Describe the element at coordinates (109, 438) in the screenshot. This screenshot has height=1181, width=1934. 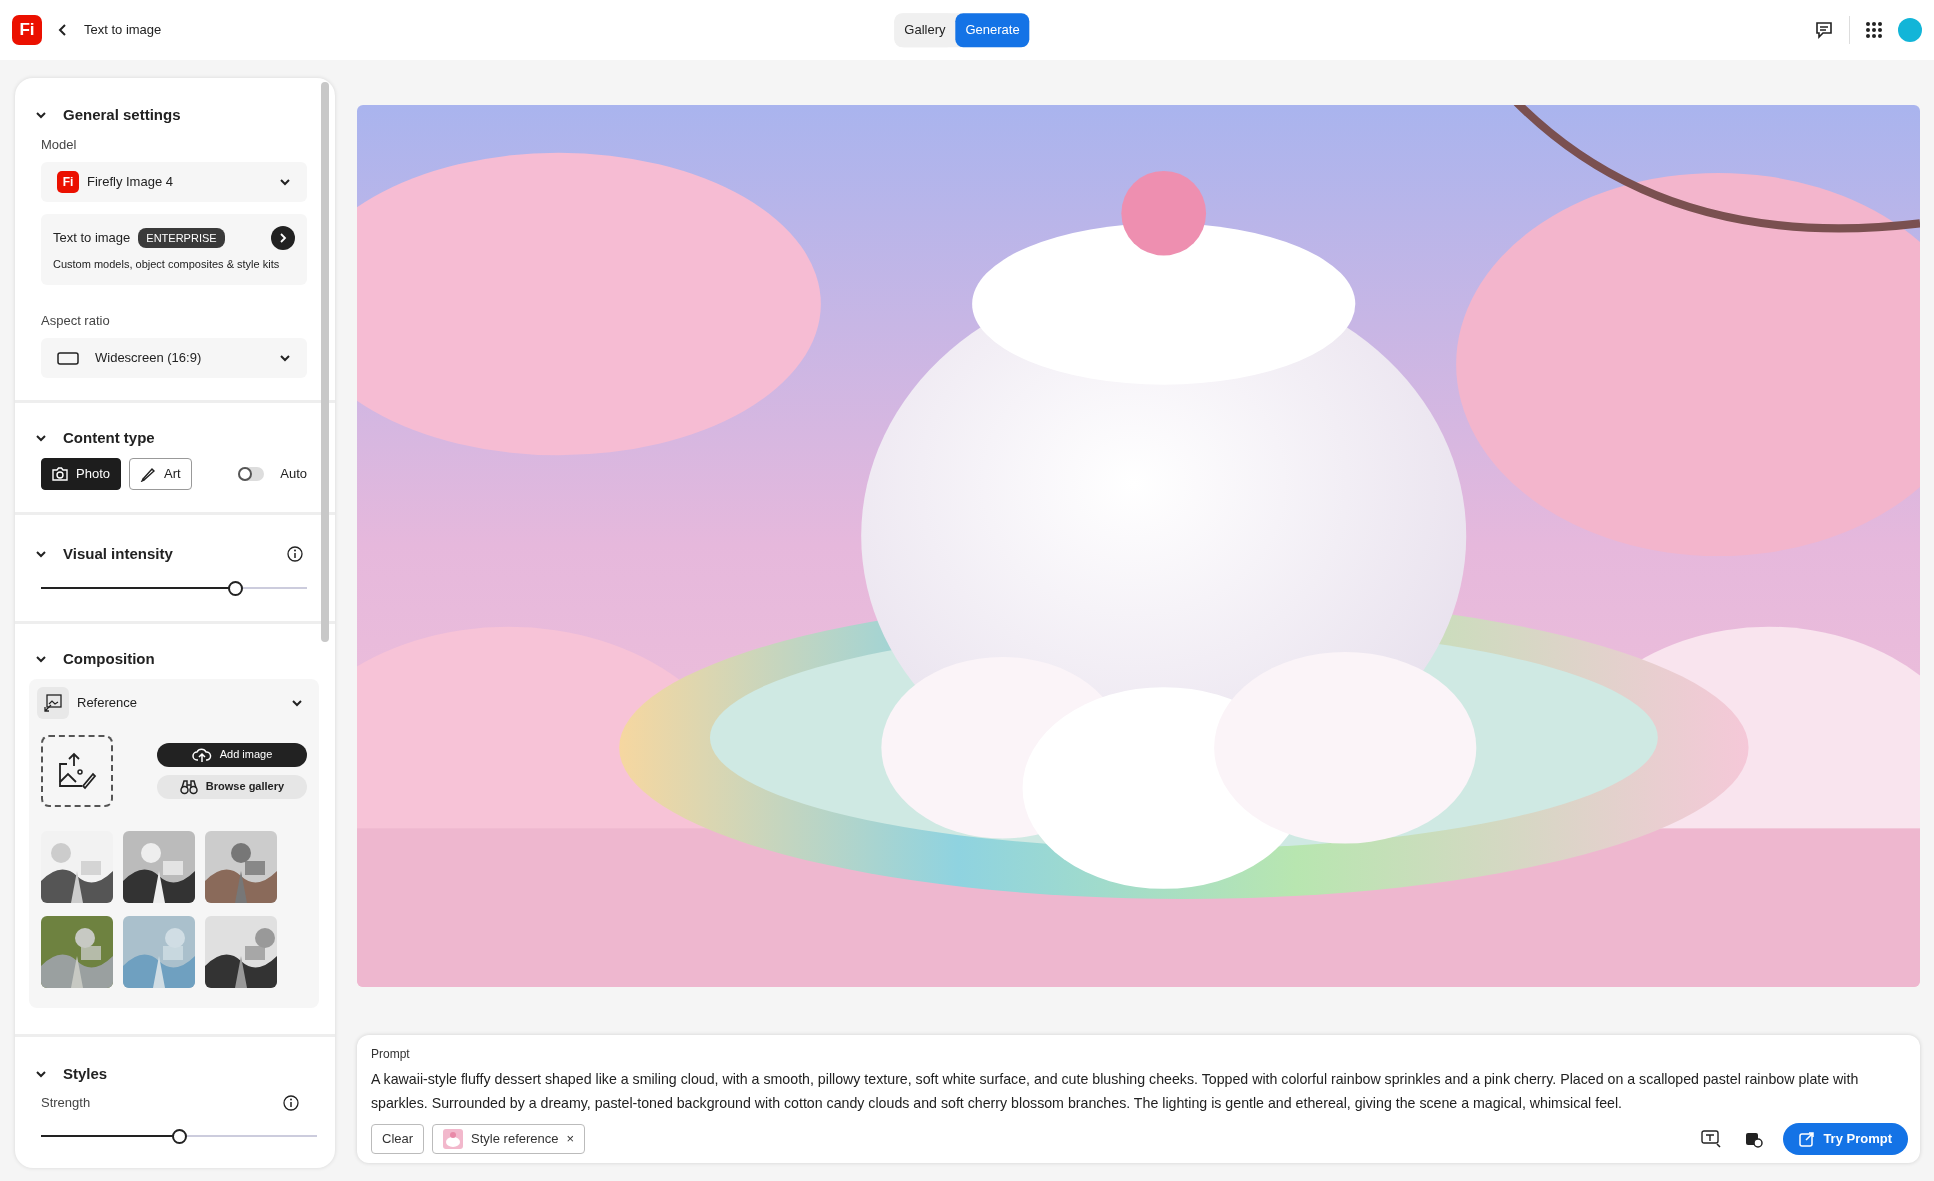
I see `section-heading: Content type` at that location.